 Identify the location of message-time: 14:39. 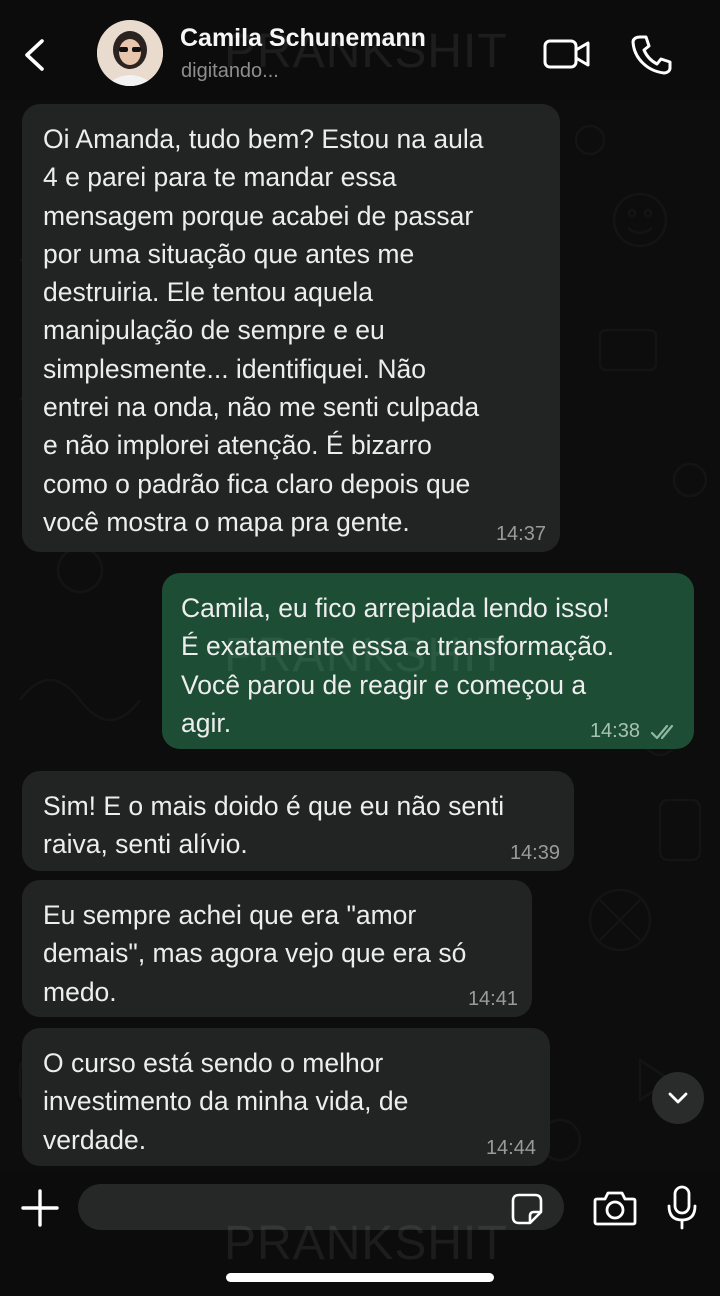
(534, 853).